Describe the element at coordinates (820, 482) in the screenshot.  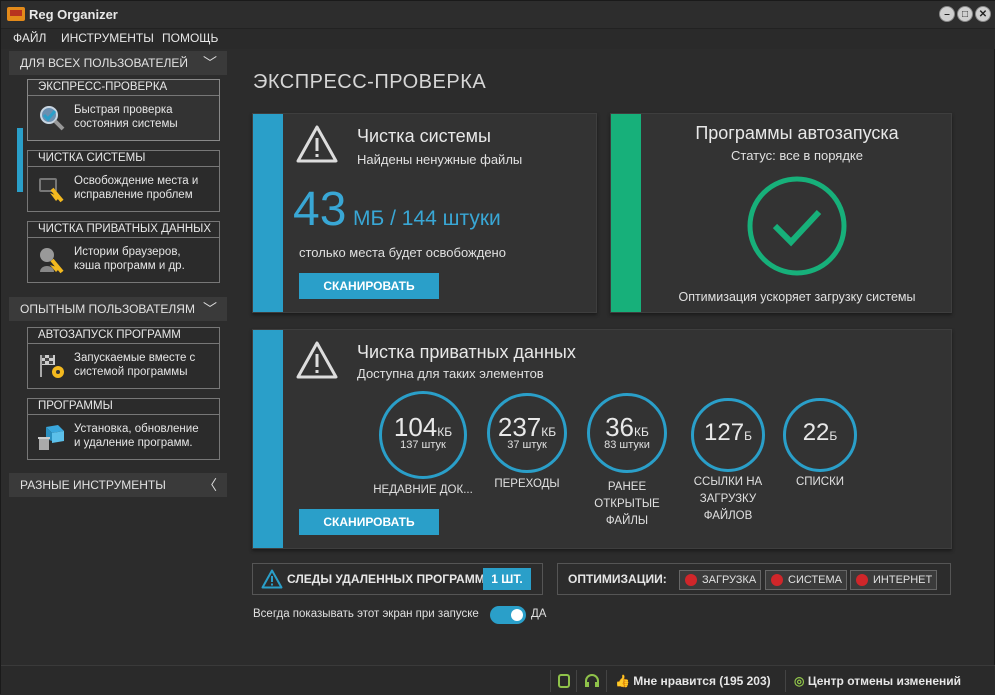
I see `stat-label: СПИСКИ` at that location.